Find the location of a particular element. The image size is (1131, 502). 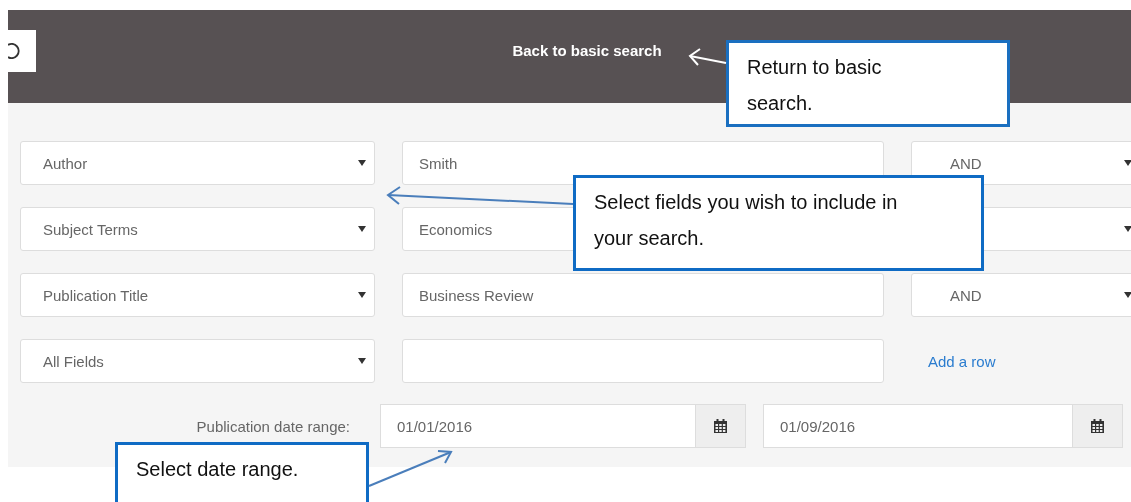

callout-tooltip: Return to basic search. is located at coordinates (868, 83).